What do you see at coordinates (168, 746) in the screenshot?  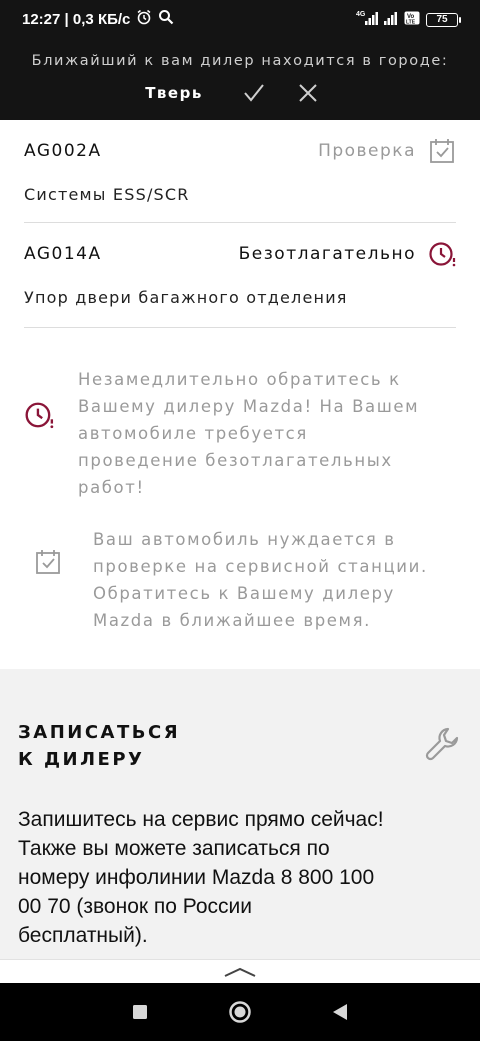 I see `booking-title: ЗАПИСАТЬСЯ К ДИЛЕРУ` at bounding box center [168, 746].